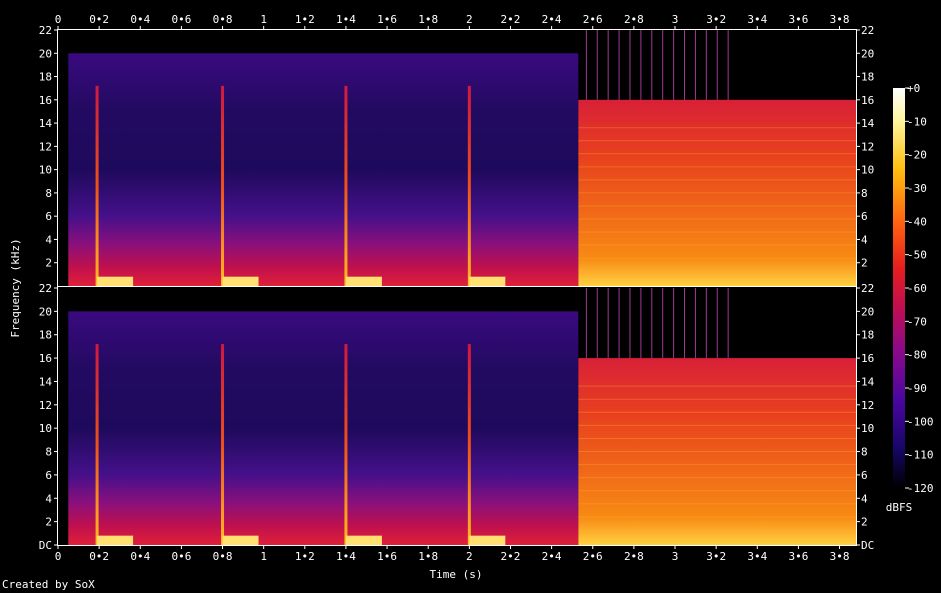  Describe the element at coordinates (48, 584) in the screenshot. I see `credit-text: Created by SoX` at that location.